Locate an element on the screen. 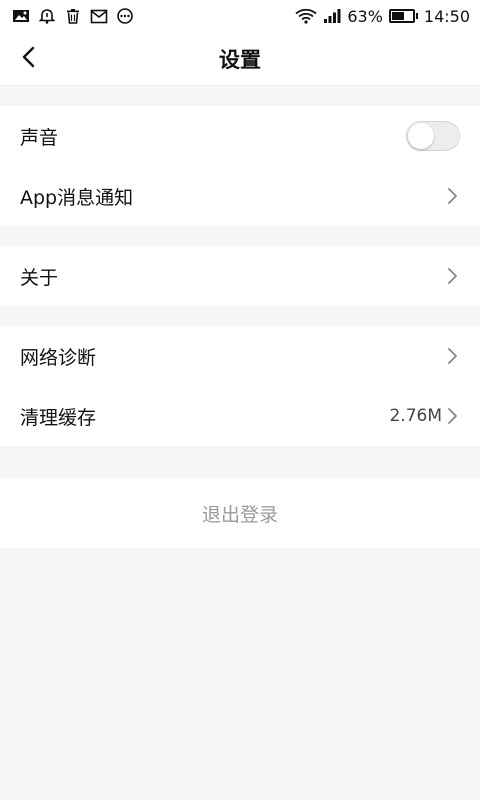 The width and height of the screenshot is (480, 800). battery-body is located at coordinates (401, 16).